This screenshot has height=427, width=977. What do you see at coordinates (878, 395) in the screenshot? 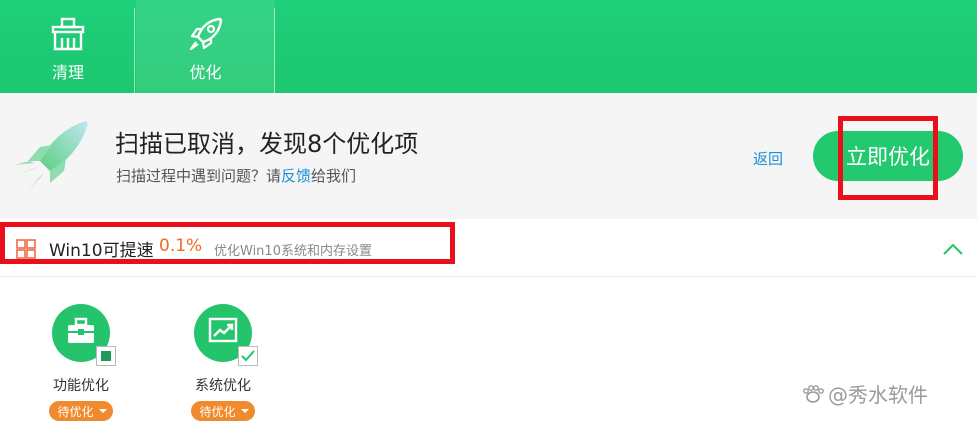
I see `watermark-text: @秀水软件` at bounding box center [878, 395].